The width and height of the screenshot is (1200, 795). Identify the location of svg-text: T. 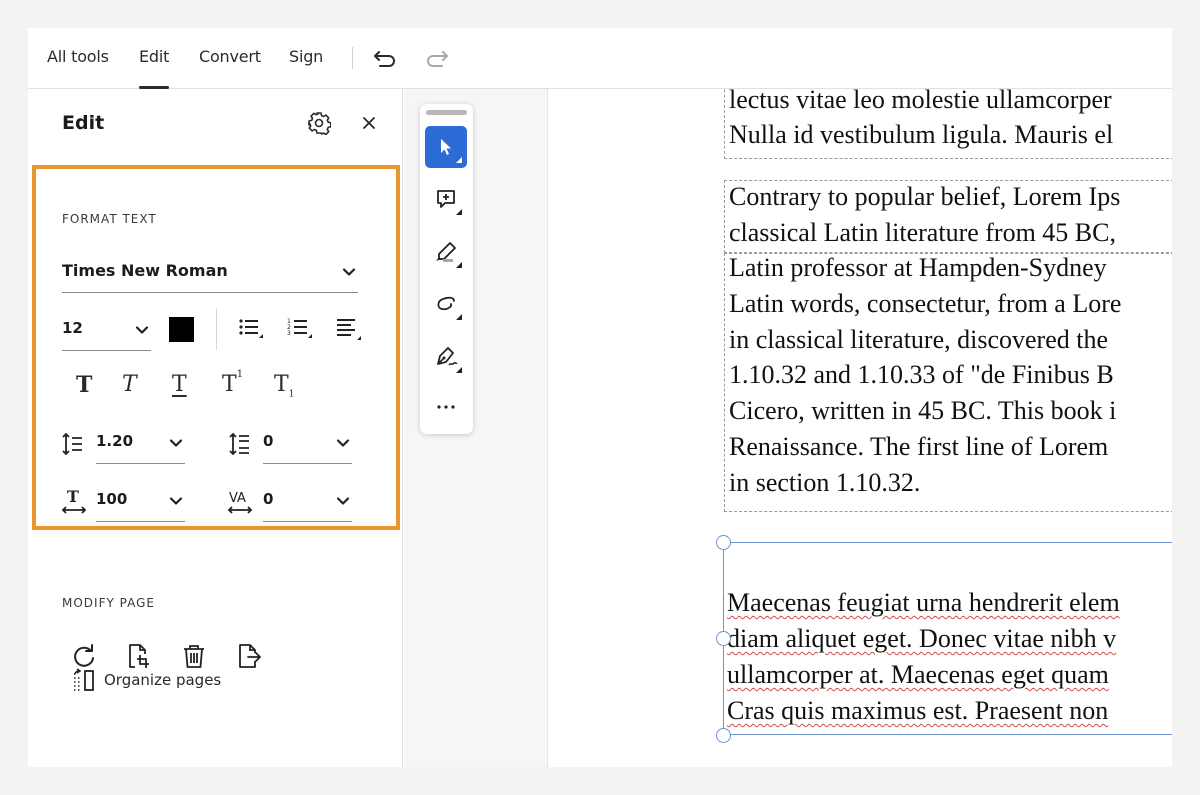
(73, 496).